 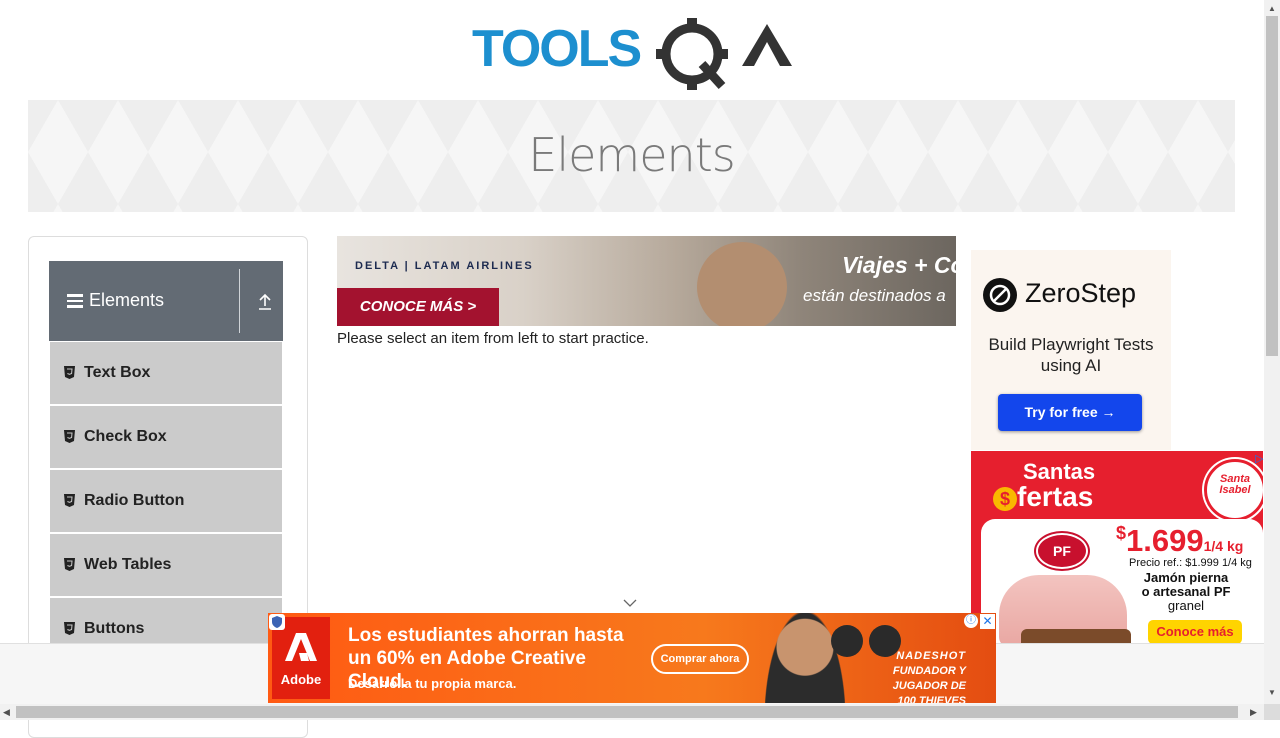 What do you see at coordinates (75, 301) in the screenshot?
I see `hamburger-icon` at bounding box center [75, 301].